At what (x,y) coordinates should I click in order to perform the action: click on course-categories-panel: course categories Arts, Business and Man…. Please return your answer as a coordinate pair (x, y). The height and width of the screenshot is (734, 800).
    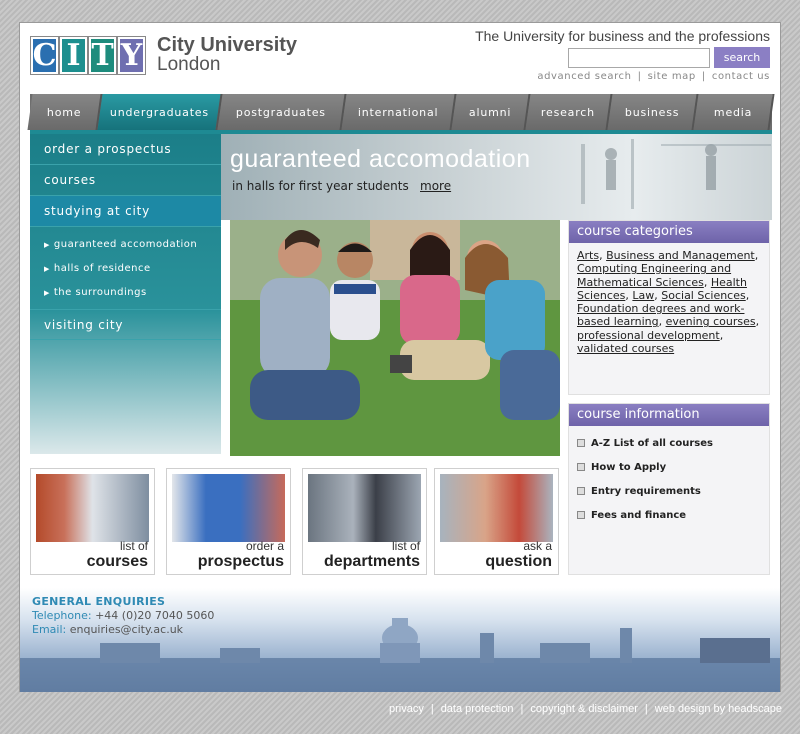
    Looking at the image, I should click on (669, 307).